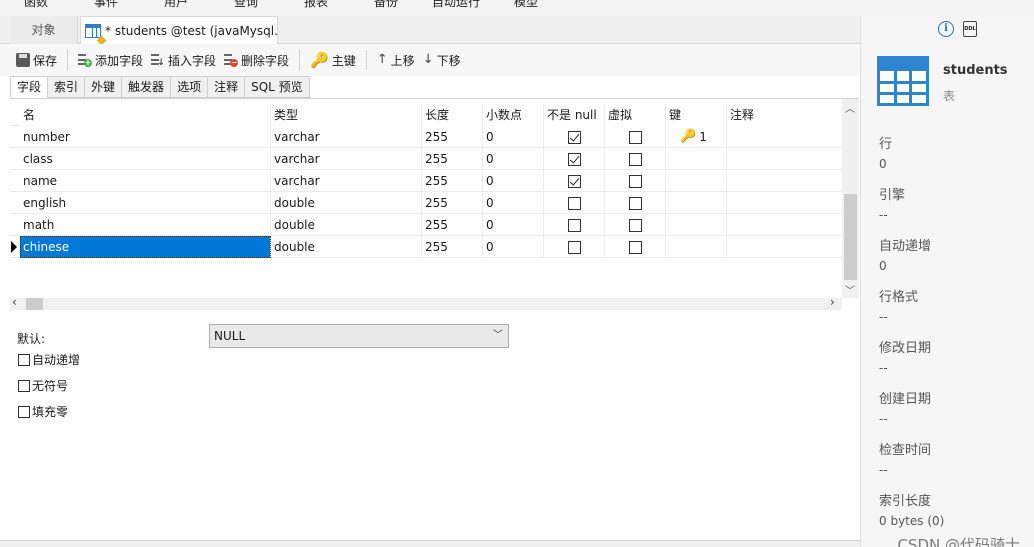  I want to click on horizontal-scroll-thumb, so click(34, 304).